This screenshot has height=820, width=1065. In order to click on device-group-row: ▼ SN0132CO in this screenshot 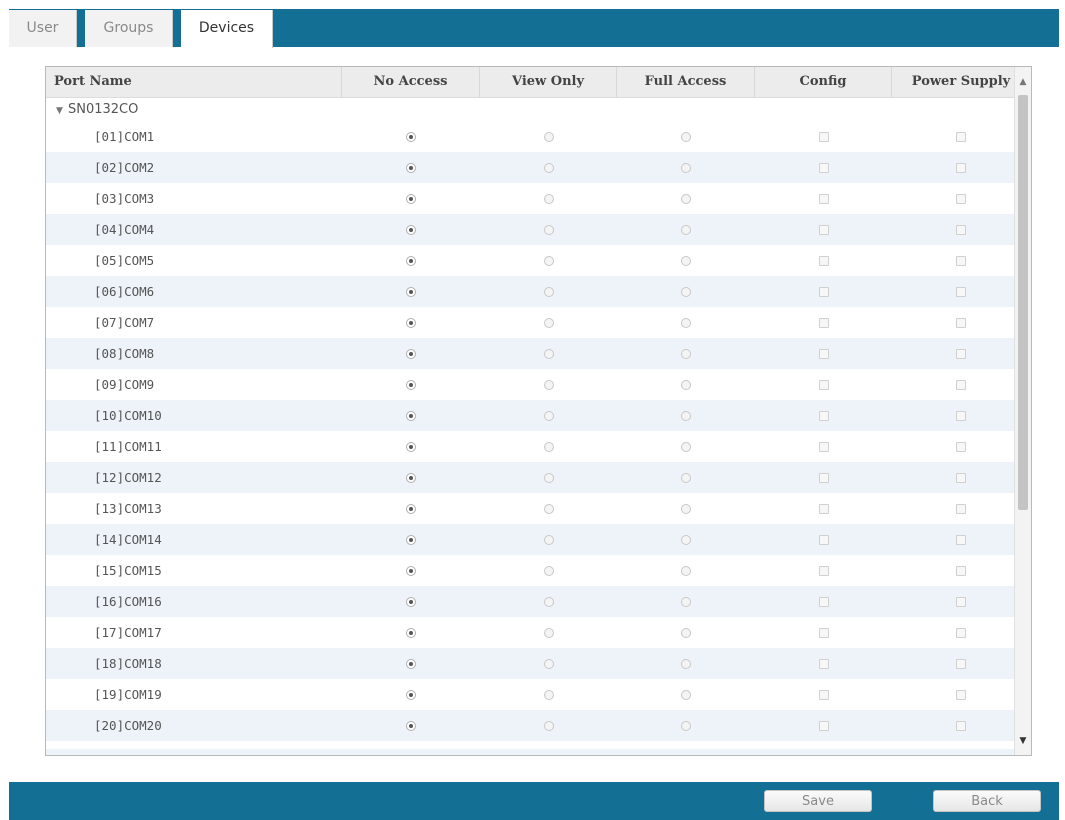, I will do `click(538, 109)`.